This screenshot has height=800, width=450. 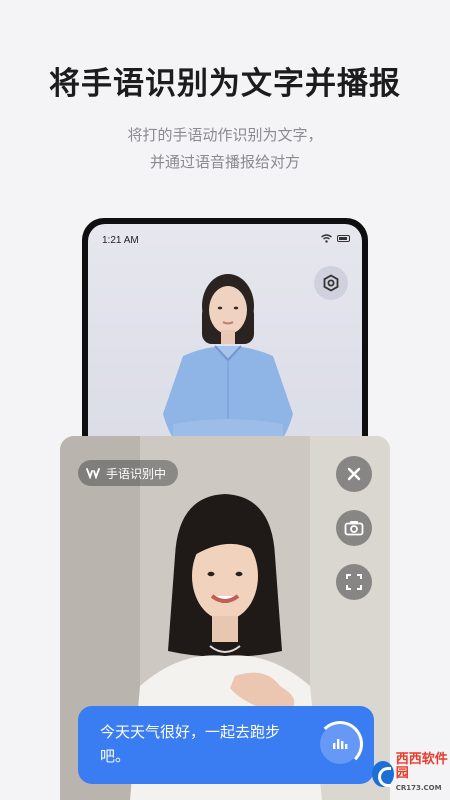 I want to click on subtitle: 将打的手语动作识别为文字， 并通过语音播报给对方, so click(x=225, y=149).